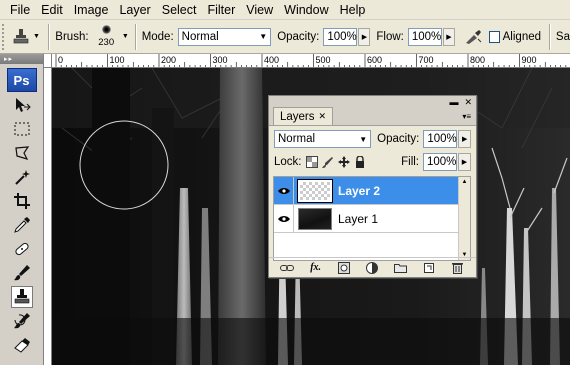 Image resolution: width=570 pixels, height=365 pixels. What do you see at coordinates (5, 36) in the screenshot?
I see `options-grip` at bounding box center [5, 36].